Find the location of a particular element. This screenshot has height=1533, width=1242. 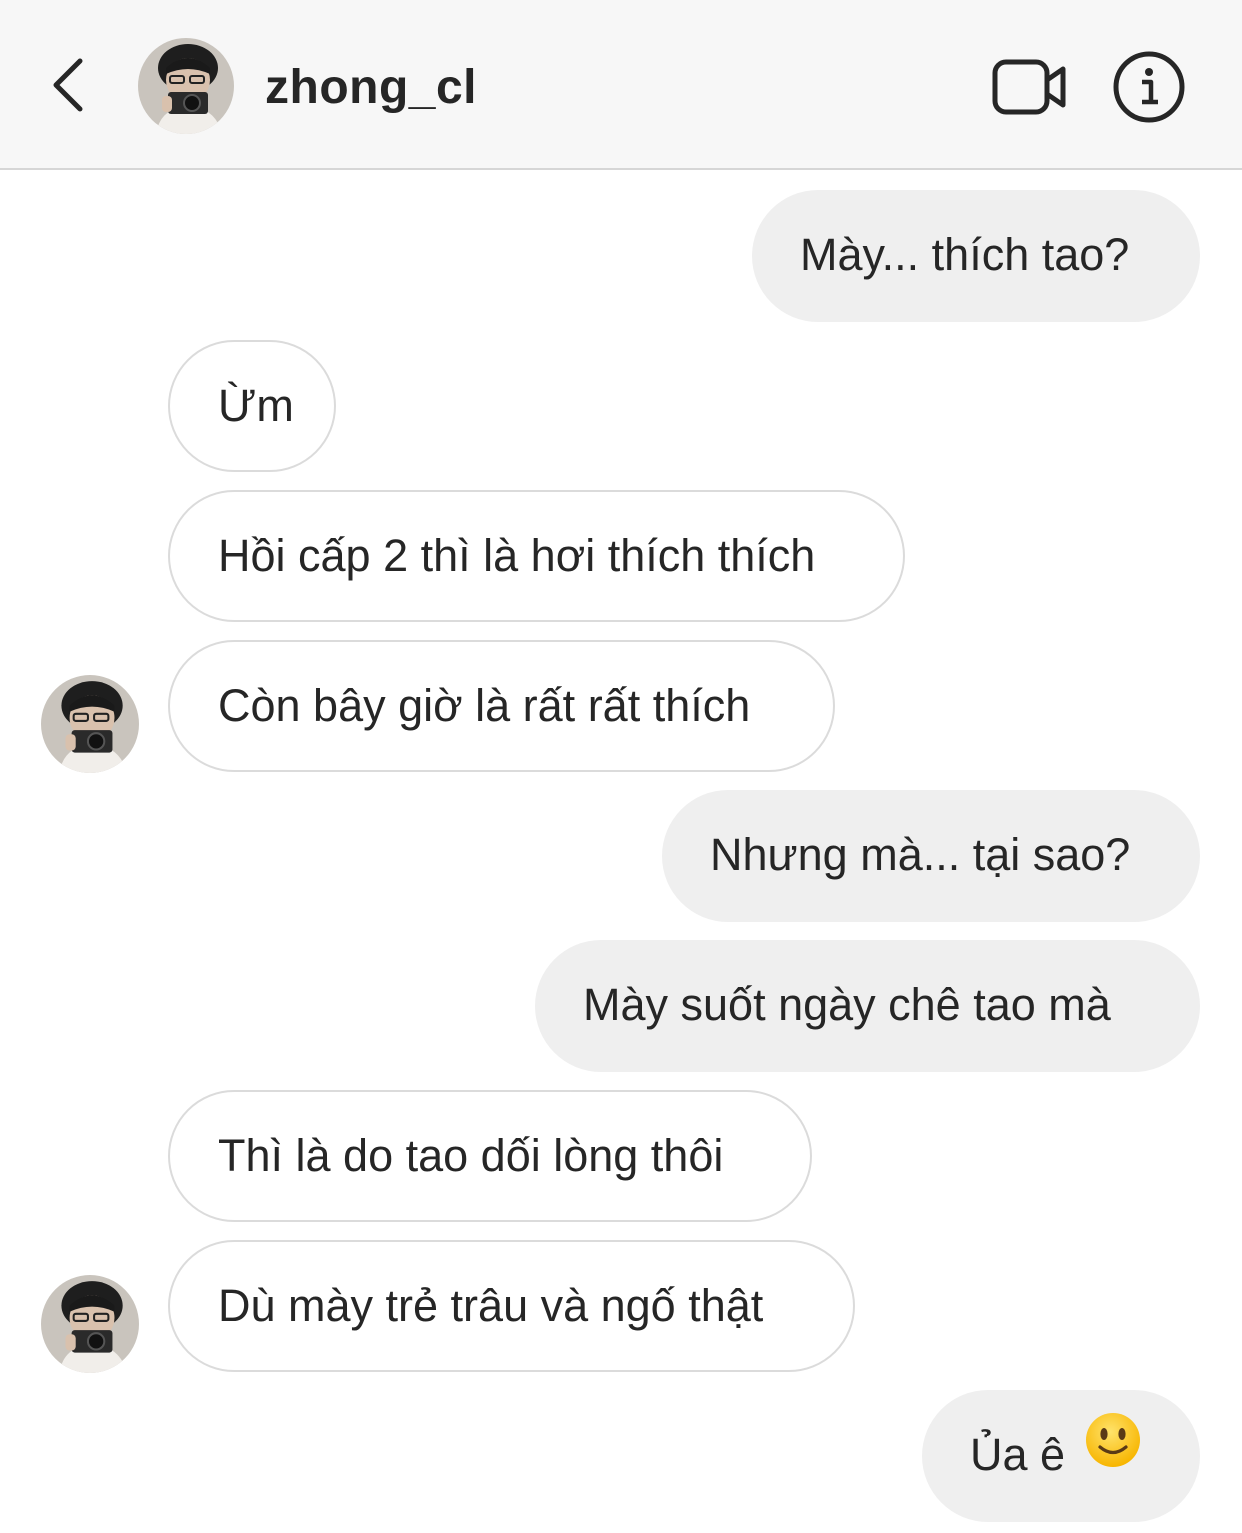

video-camera-icon is located at coordinates (1029, 87).